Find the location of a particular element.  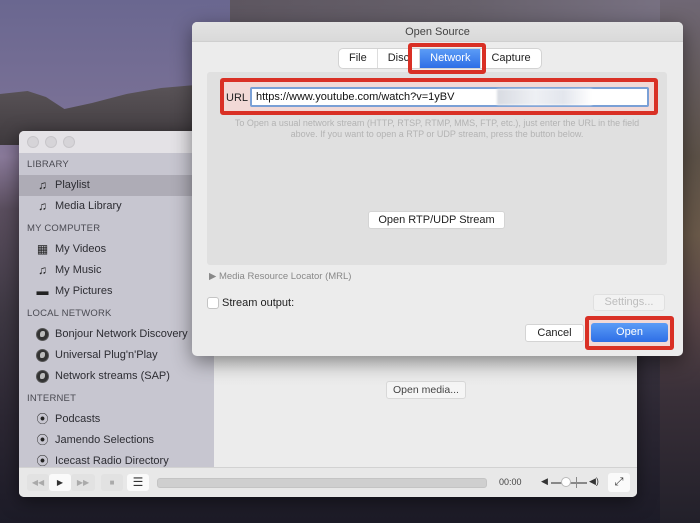

minimize-window-button is located at coordinates (51, 142).